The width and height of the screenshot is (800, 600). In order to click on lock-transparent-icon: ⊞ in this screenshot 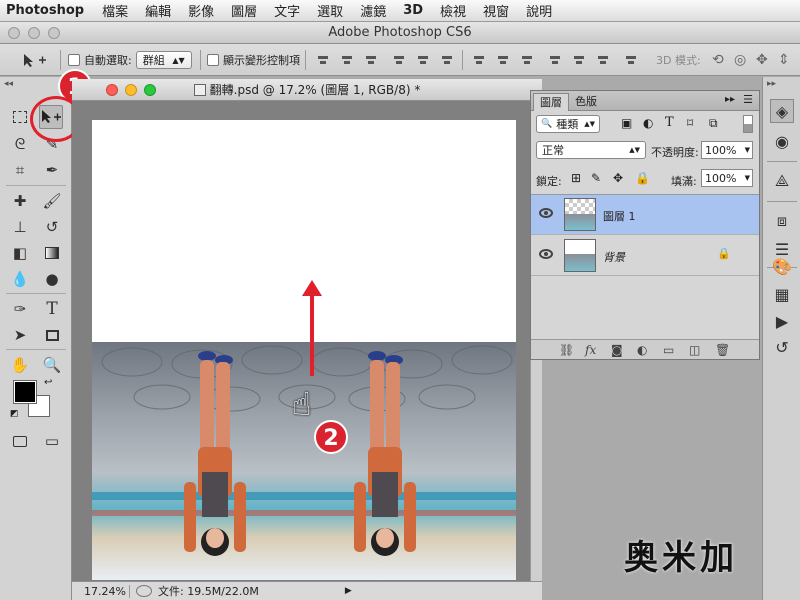, I will do `click(576, 178)`.